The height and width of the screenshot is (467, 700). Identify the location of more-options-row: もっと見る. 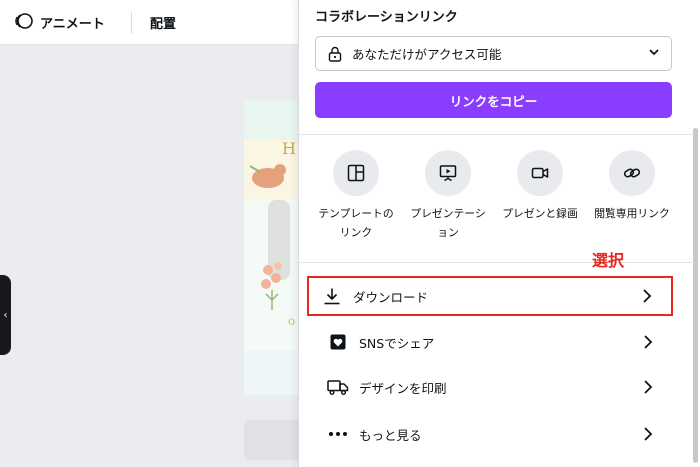
(493, 434).